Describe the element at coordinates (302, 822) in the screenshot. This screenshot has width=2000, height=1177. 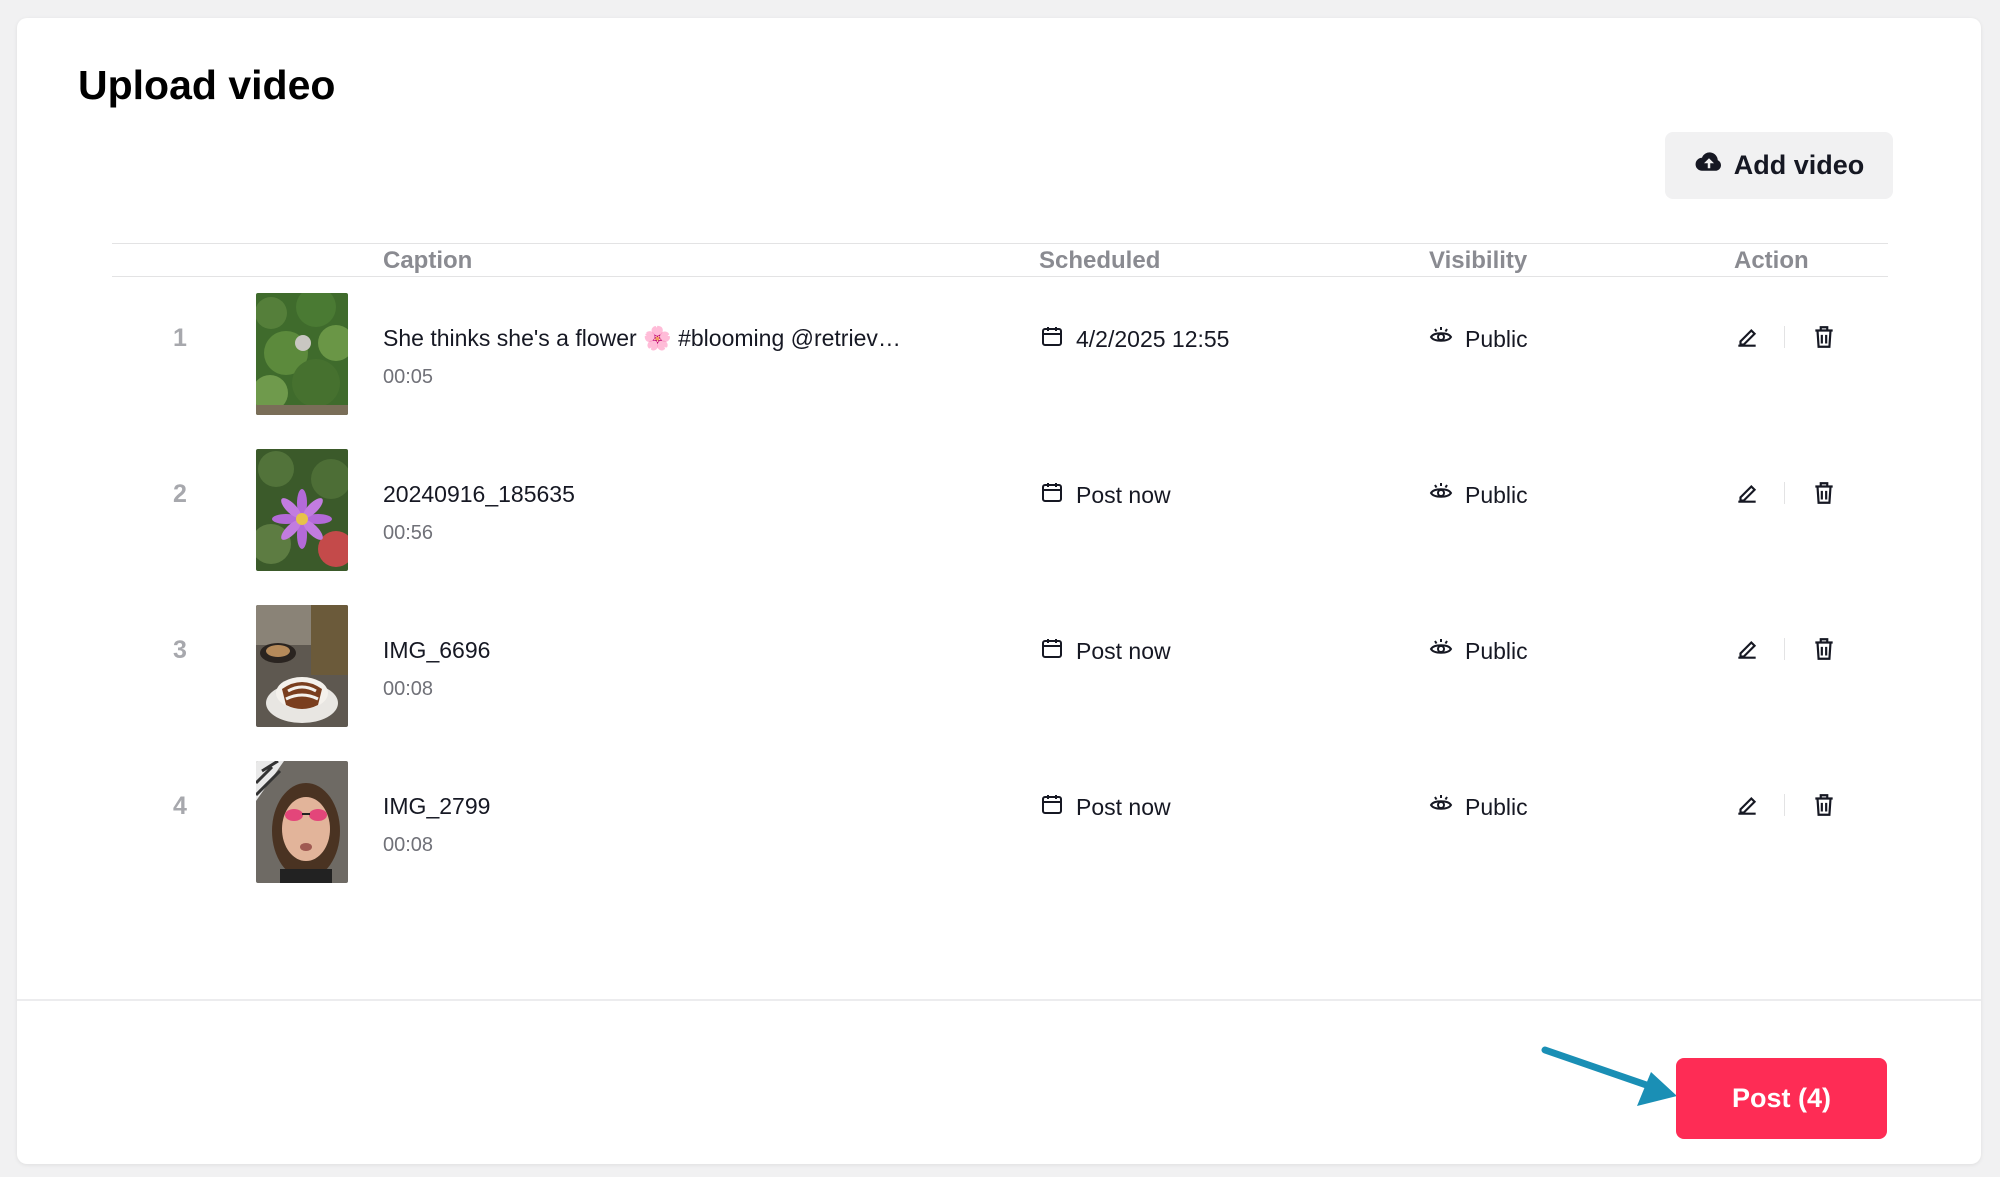
I see `selfie-thumbnail` at that location.